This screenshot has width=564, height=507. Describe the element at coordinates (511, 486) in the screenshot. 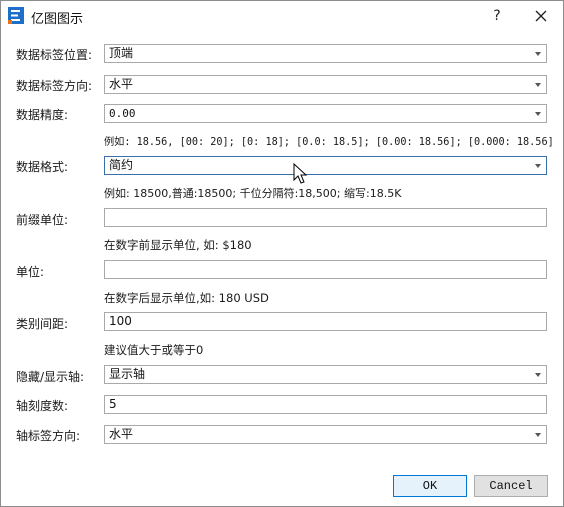

I see `cancel-button: Cancel` at that location.